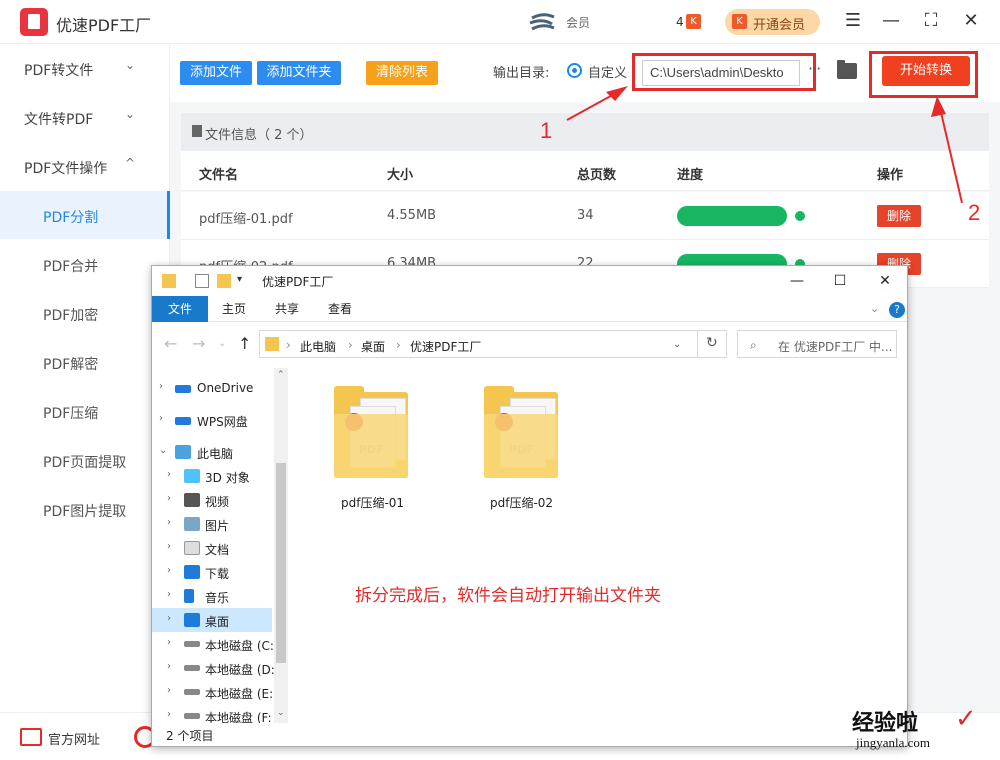 The width and height of the screenshot is (1000, 760). Describe the element at coordinates (500, 22) in the screenshot. I see `title-bar: 优速PDF工厂 会员 4 K K 开通会员 ☰ — ⛶ ✕` at that location.